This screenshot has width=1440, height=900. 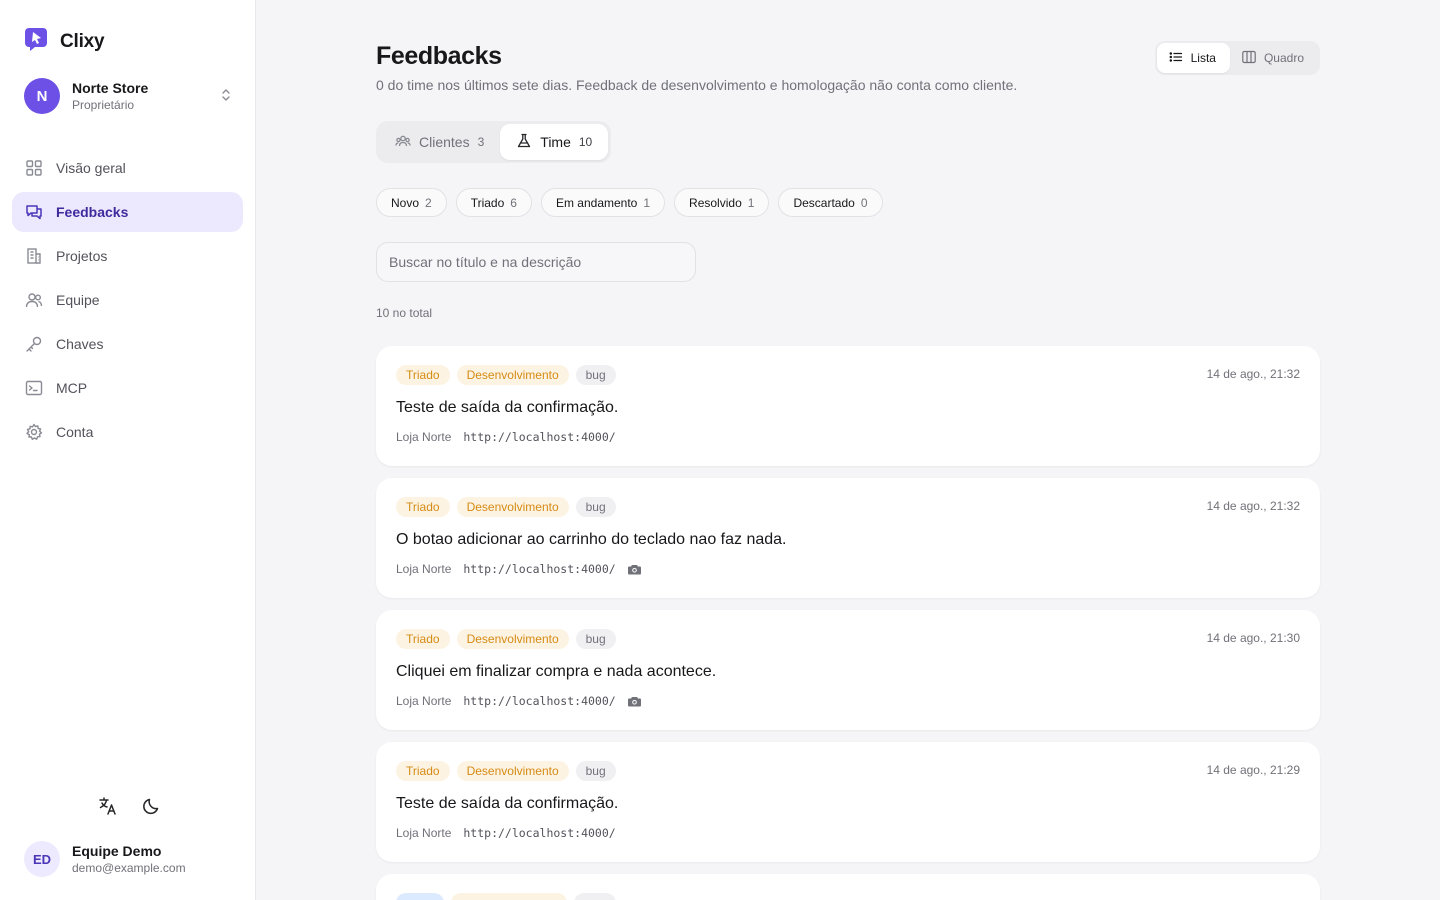 What do you see at coordinates (405, 202) in the screenshot?
I see `filter-label: Novo` at bounding box center [405, 202].